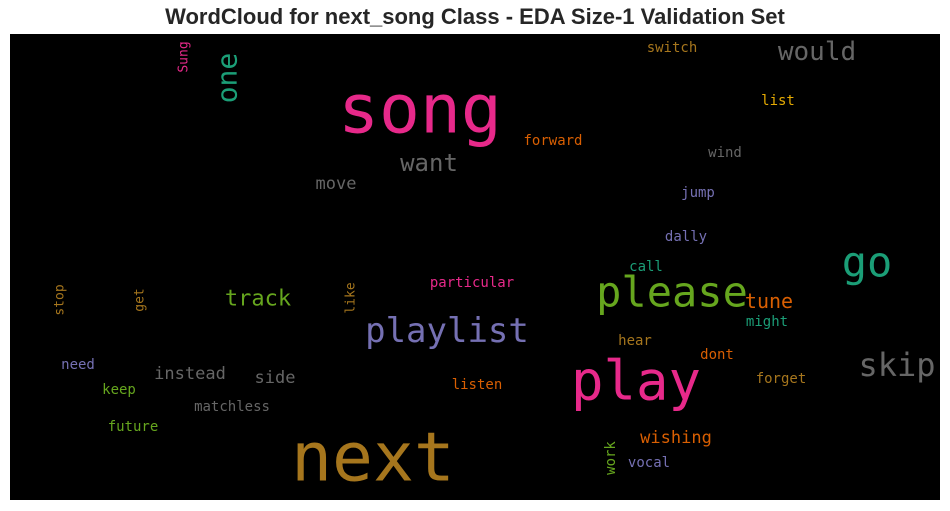  I want to click on word-move: move, so click(336, 184).